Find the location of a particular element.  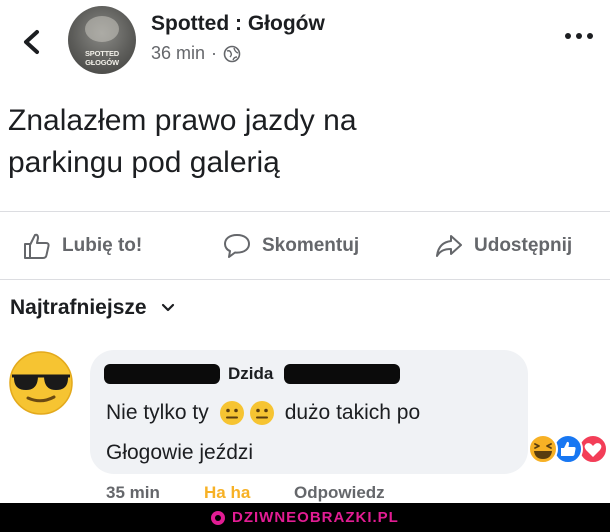

haha-reaction-link: Ha ha is located at coordinates (227, 493).